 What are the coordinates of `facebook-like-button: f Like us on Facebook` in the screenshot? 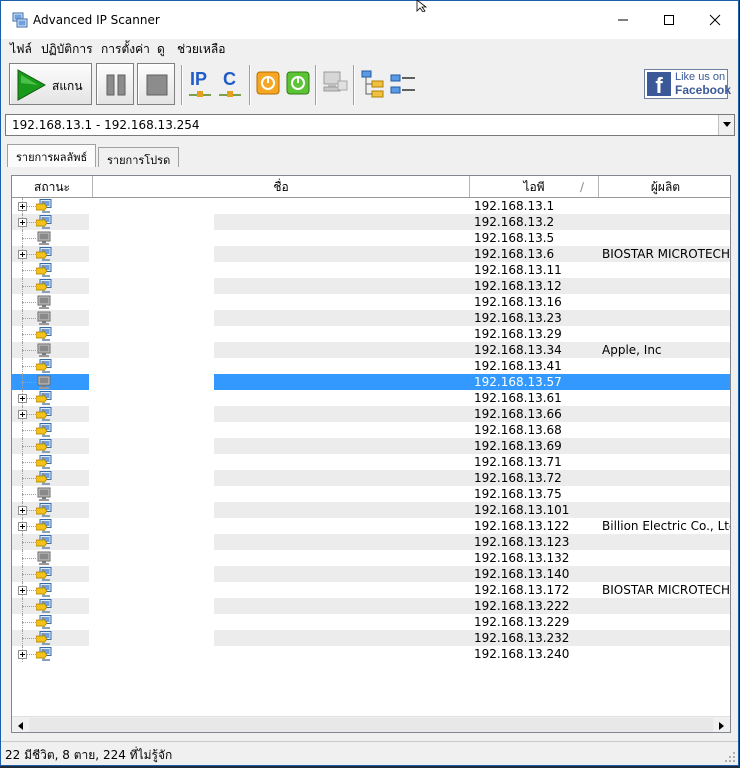 It's located at (687, 84).